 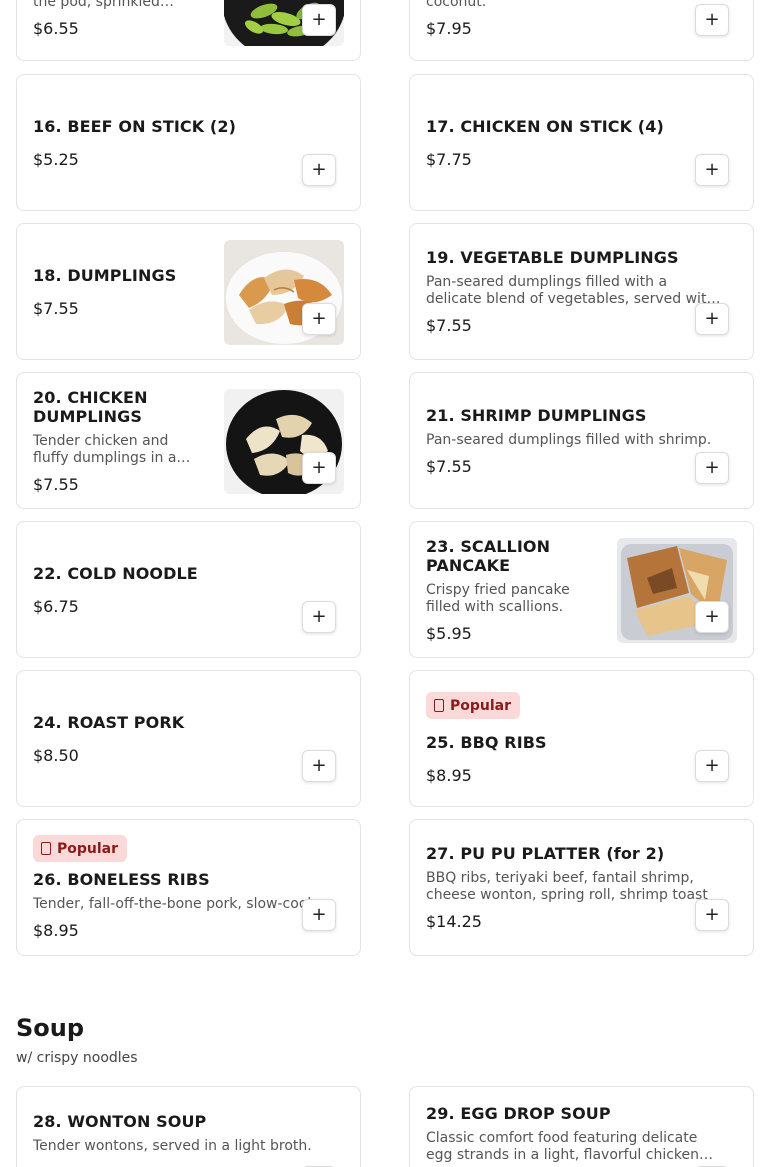 What do you see at coordinates (109, 722) in the screenshot?
I see `item-name: 24. ROAST PORK` at bounding box center [109, 722].